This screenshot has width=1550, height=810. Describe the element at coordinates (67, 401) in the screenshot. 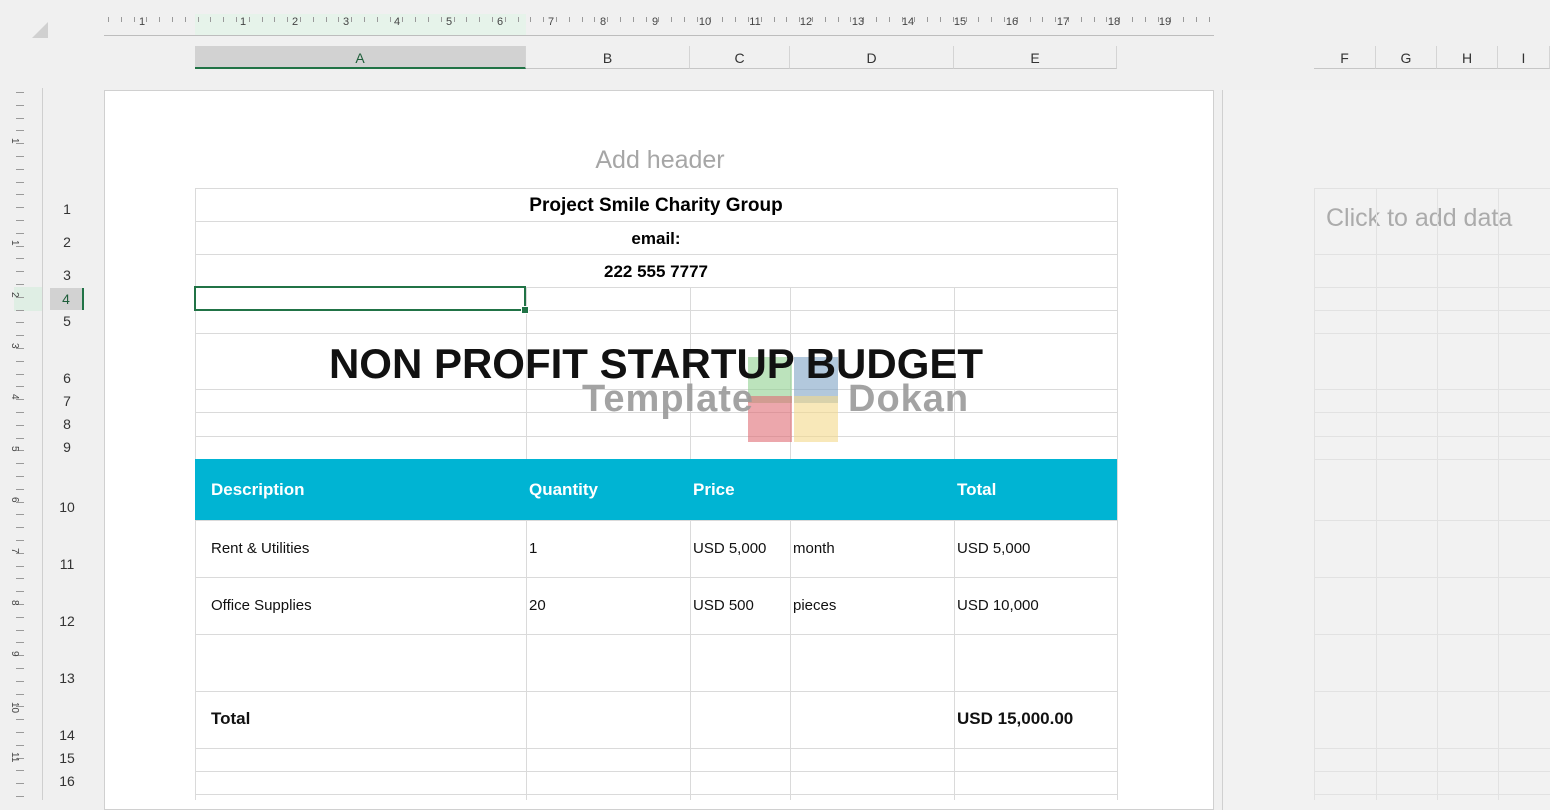

I see `row-header-7: 7` at that location.